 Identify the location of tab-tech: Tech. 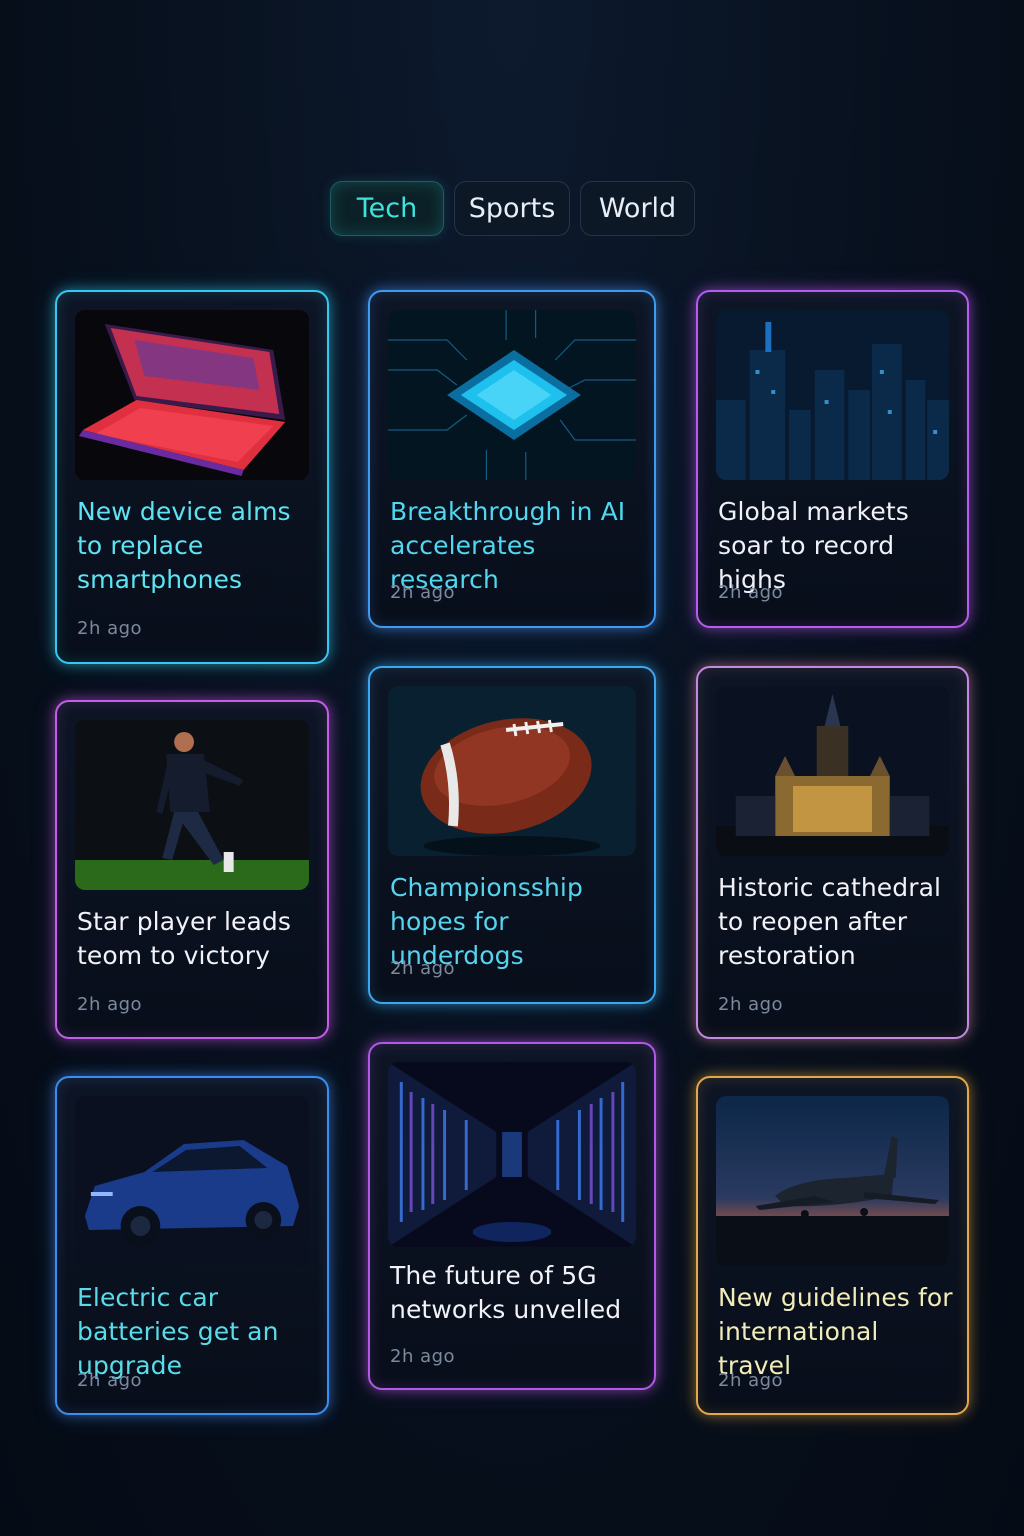
(387, 208).